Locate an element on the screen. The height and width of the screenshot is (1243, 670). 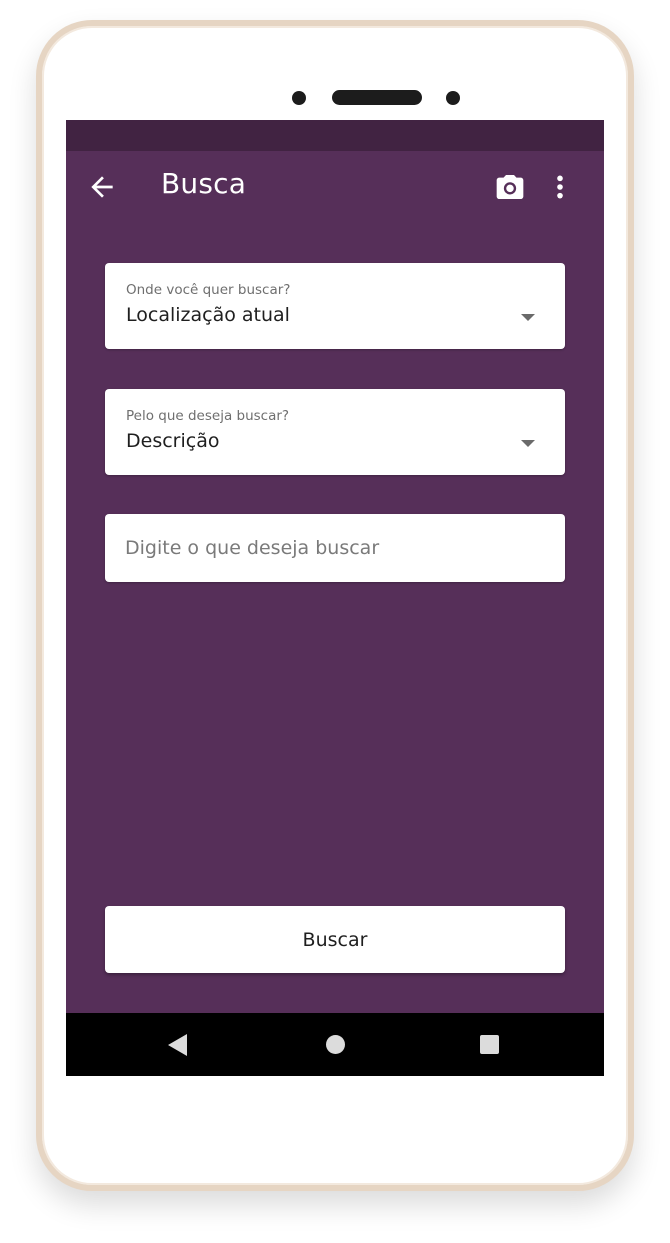
nav-recent-apps-icon is located at coordinates (489, 1044).